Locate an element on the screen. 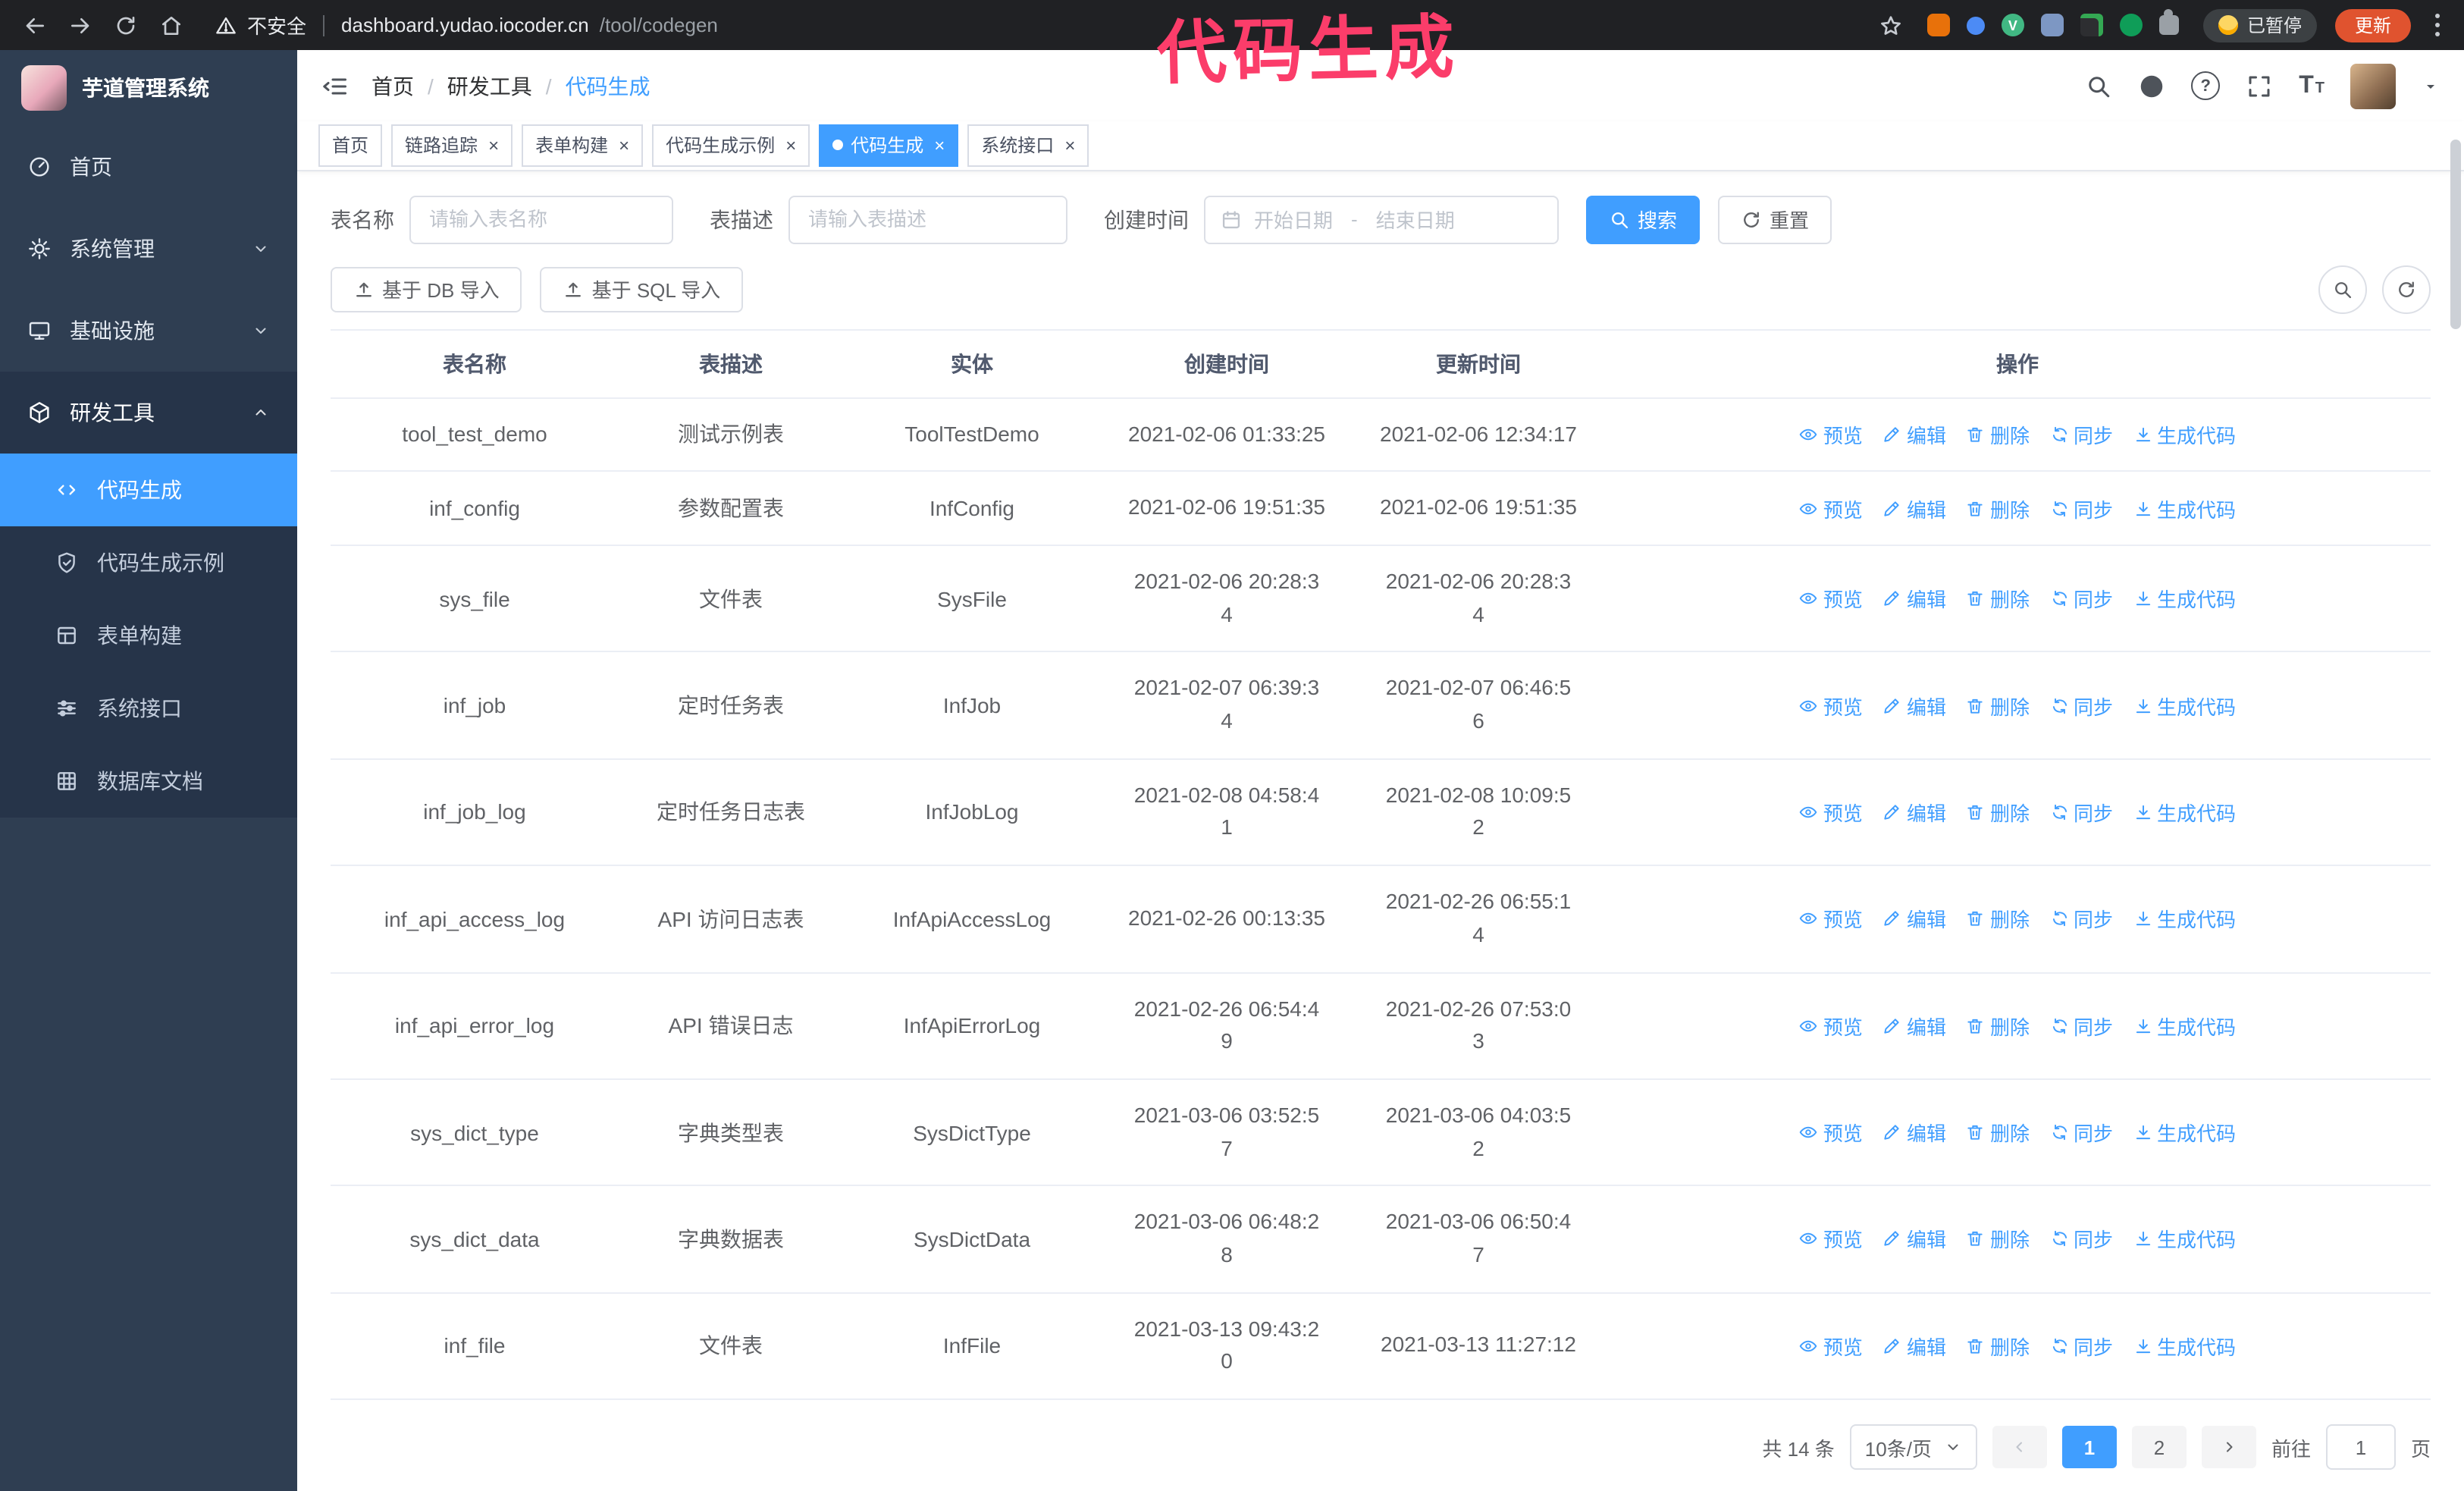 This screenshot has height=1491, width=2464. extension-green-icon is located at coordinates (2131, 25).